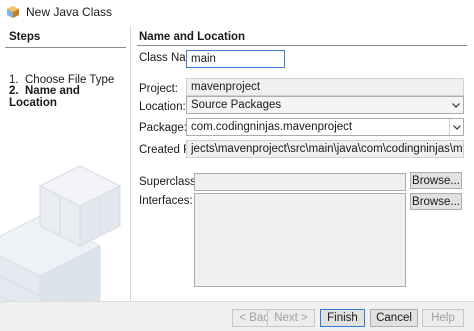 The height and width of the screenshot is (331, 474). What do you see at coordinates (169, 182) in the screenshot?
I see `superclass-label: Superclass:` at bounding box center [169, 182].